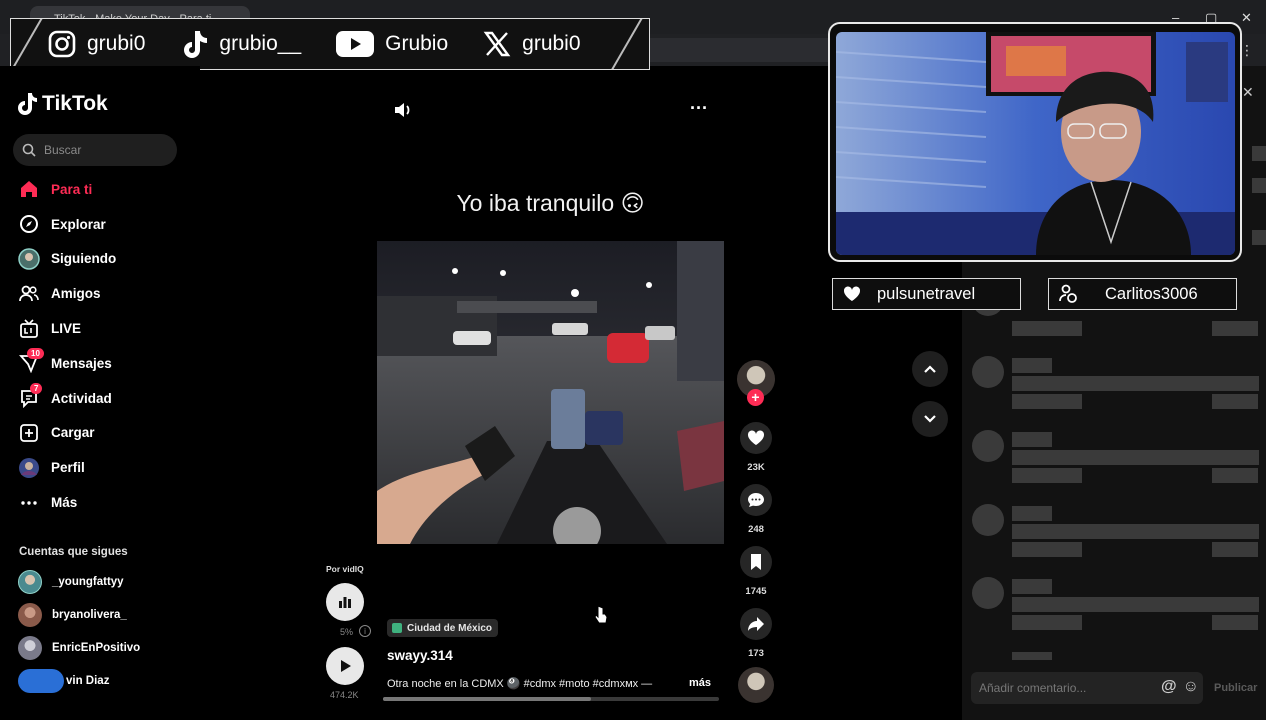  I want to click on webcam-image, so click(1035, 143).